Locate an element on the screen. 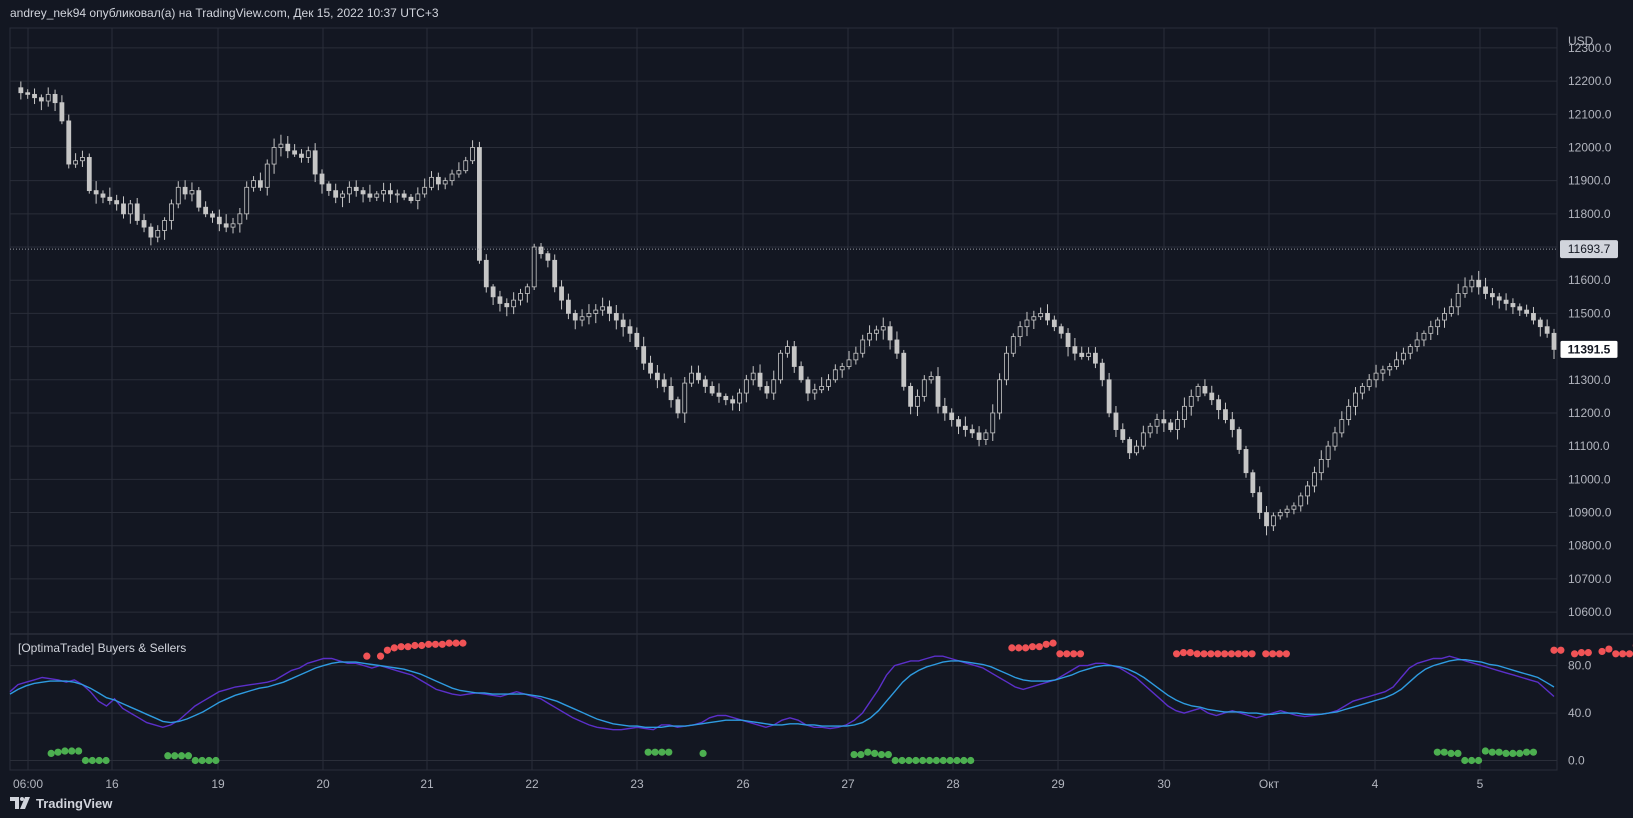 The height and width of the screenshot is (818, 1633). ind-y-tick-label: 40.0 is located at coordinates (1580, 713).